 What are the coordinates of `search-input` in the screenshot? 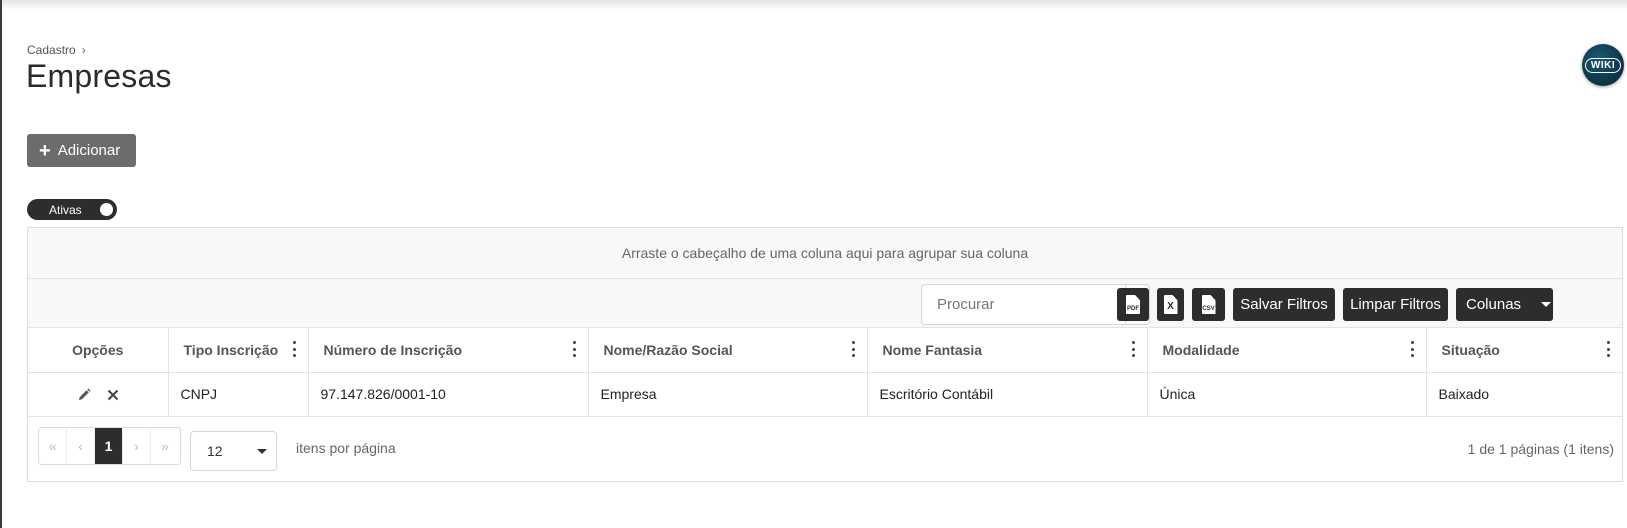 It's located at (1023, 304).